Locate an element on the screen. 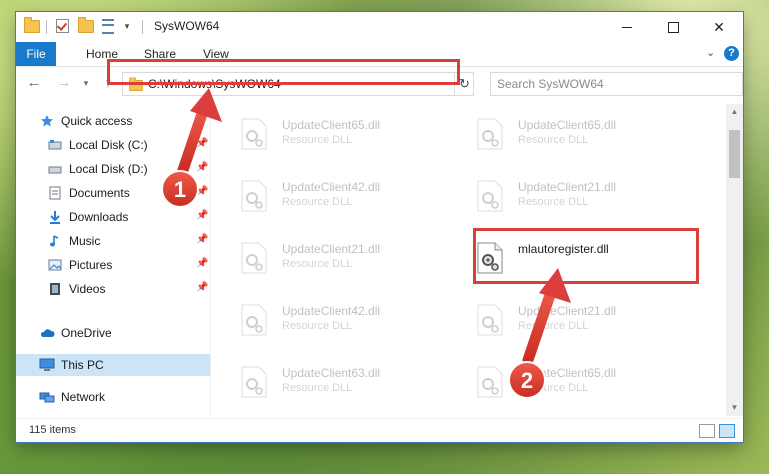 The height and width of the screenshot is (474, 769). pane-splitter is located at coordinates (210, 260).